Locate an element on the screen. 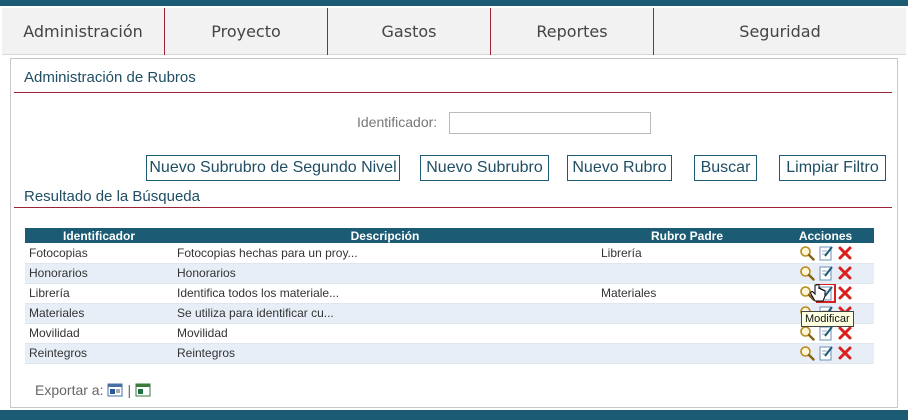 This screenshot has height=420, width=908. page-title: Administración de Rubros is located at coordinates (110, 77).